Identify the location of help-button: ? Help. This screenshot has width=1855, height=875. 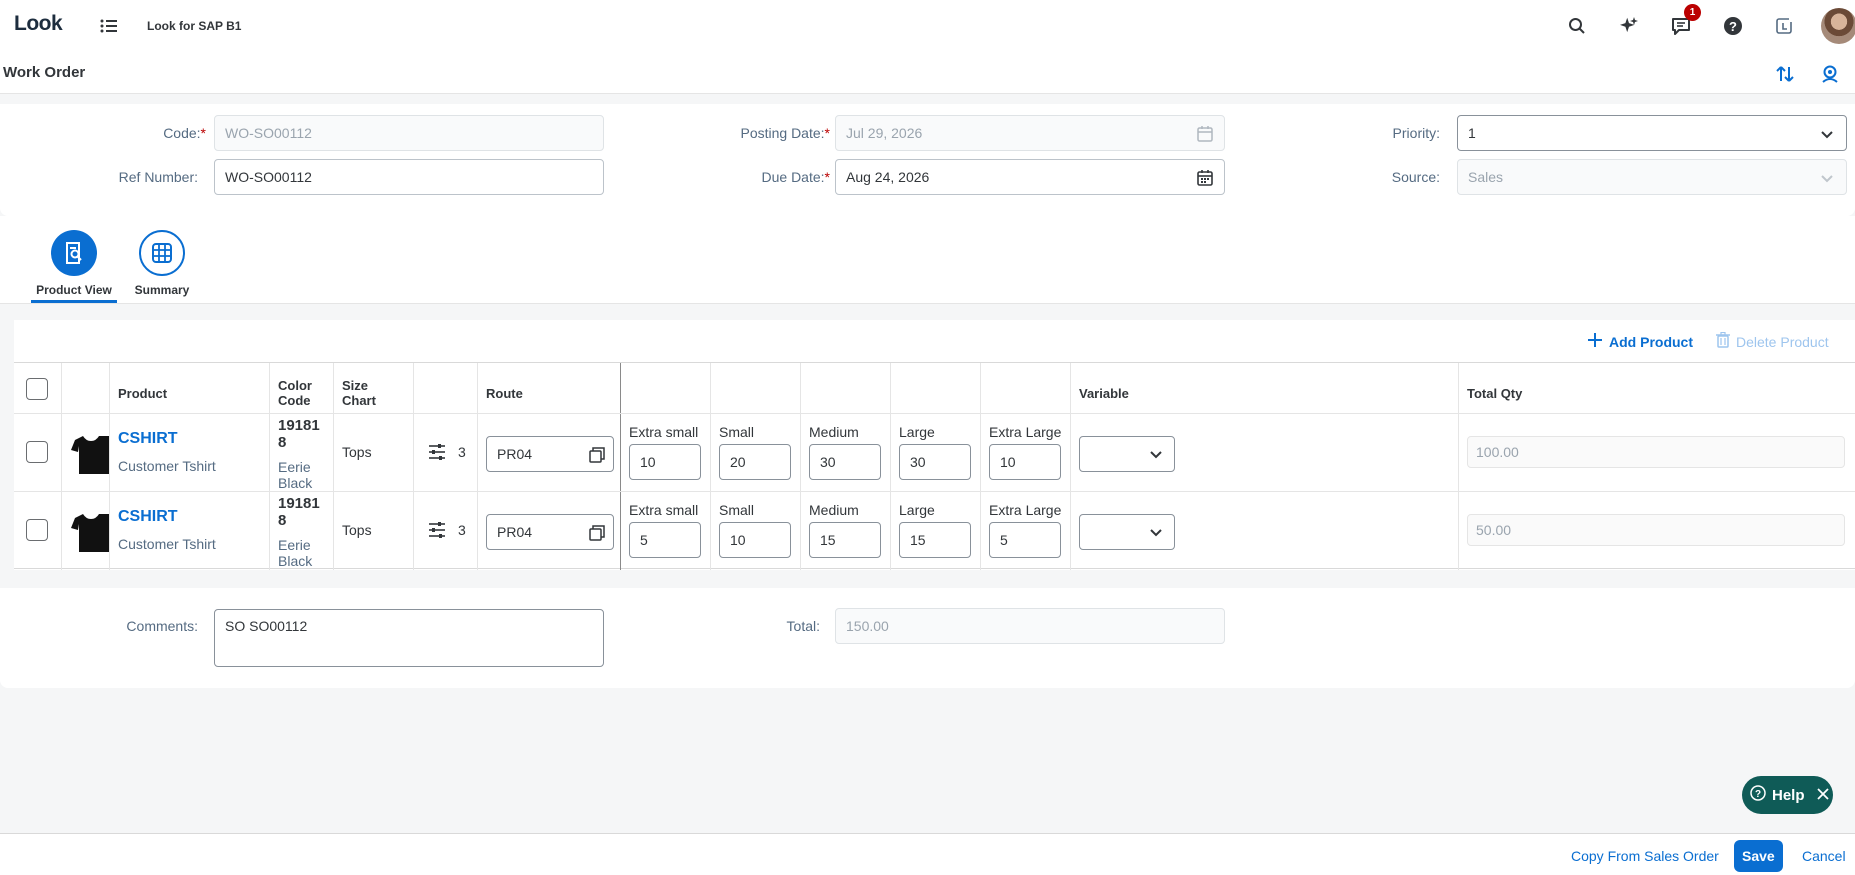
(1787, 795).